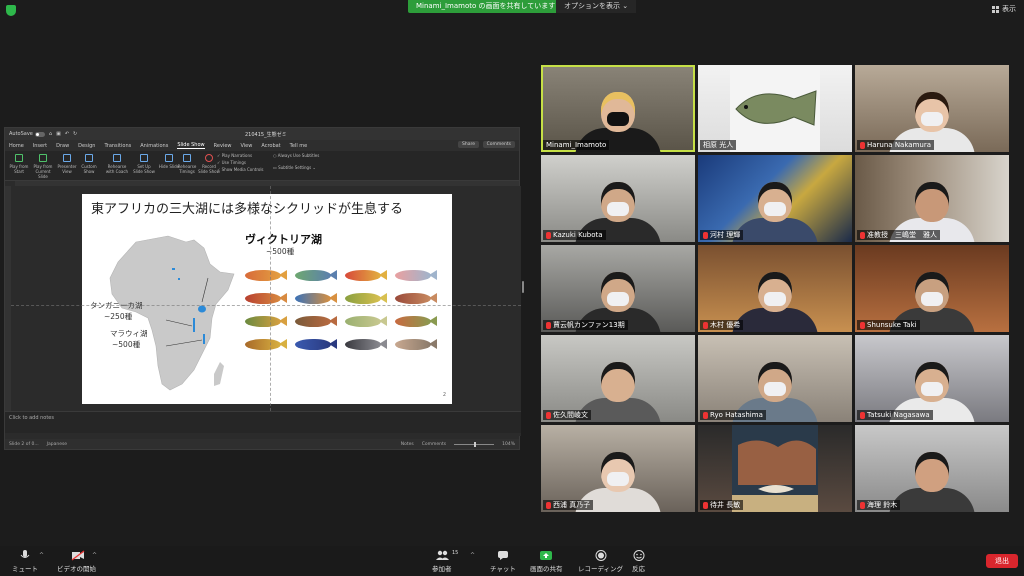 The height and width of the screenshot is (576, 1024). I want to click on chat-button: チャット, so click(503, 561).